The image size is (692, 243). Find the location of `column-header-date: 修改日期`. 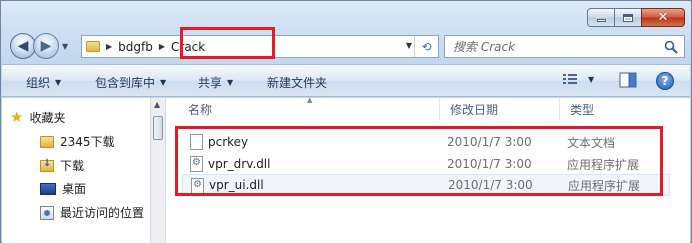

column-header-date: 修改日期 is located at coordinates (500, 109).